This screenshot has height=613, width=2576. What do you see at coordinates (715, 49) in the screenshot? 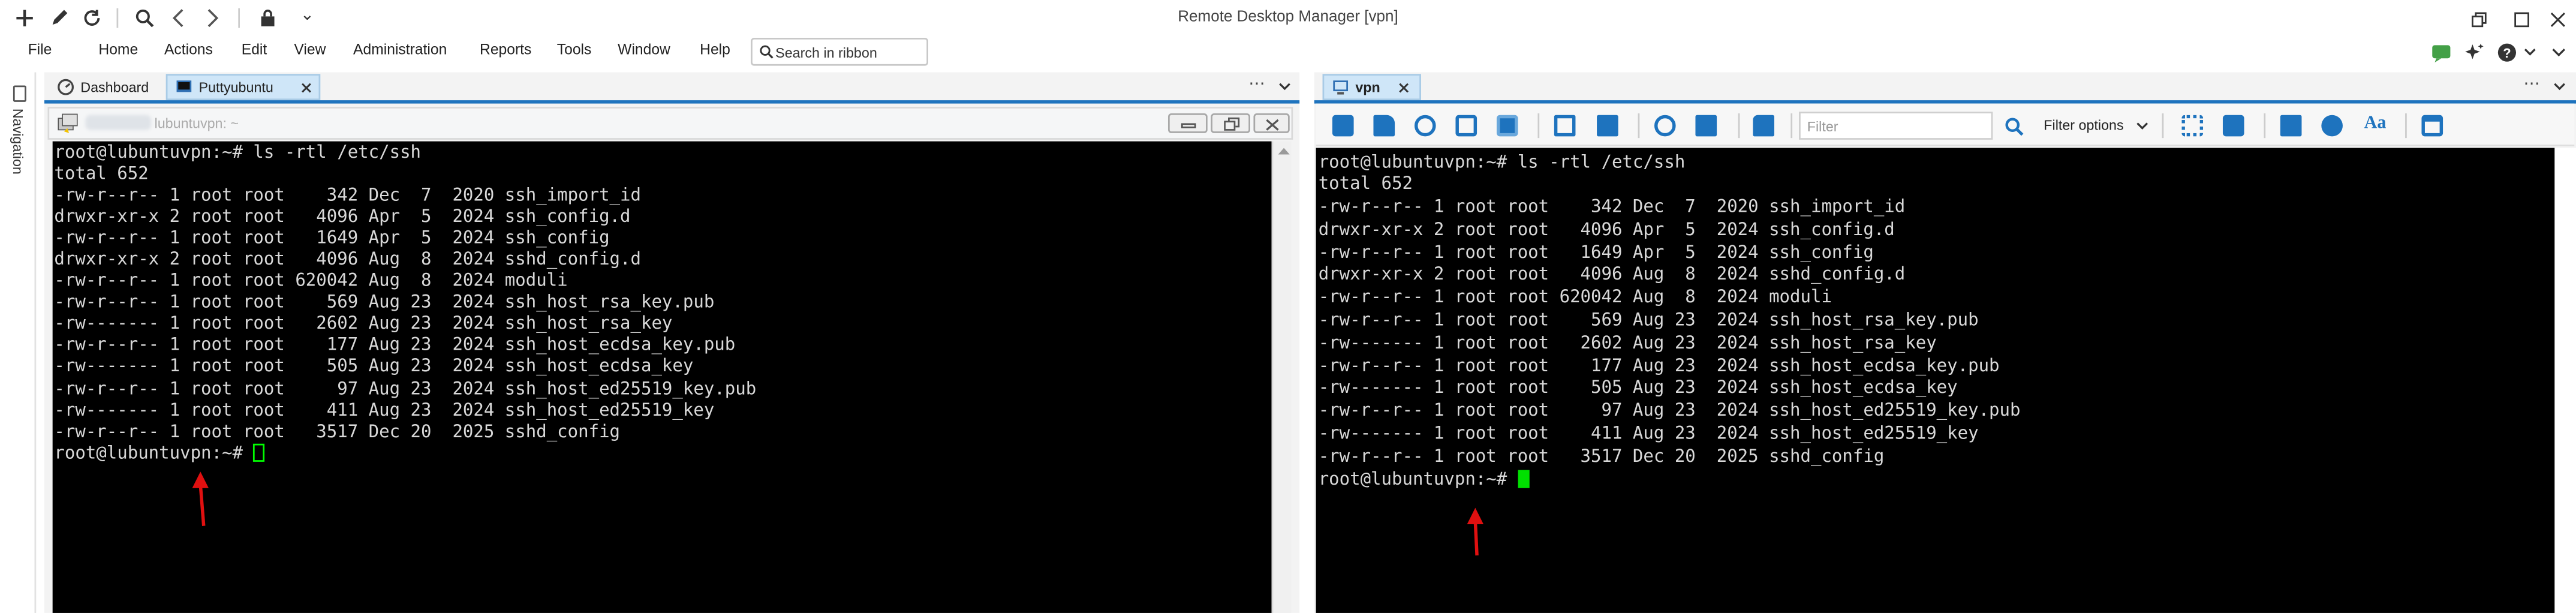
I see `menu-help: Help` at bounding box center [715, 49].